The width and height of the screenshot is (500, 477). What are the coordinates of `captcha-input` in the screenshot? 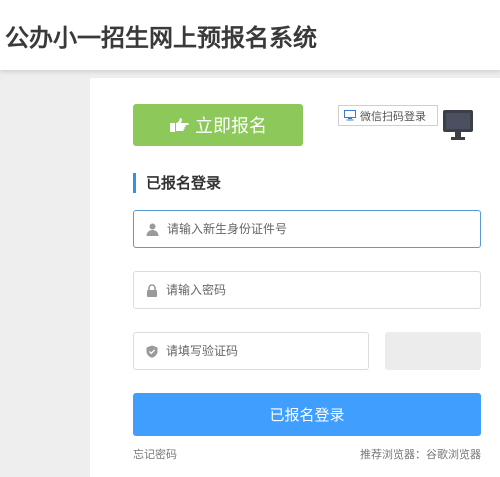 It's located at (267, 351).